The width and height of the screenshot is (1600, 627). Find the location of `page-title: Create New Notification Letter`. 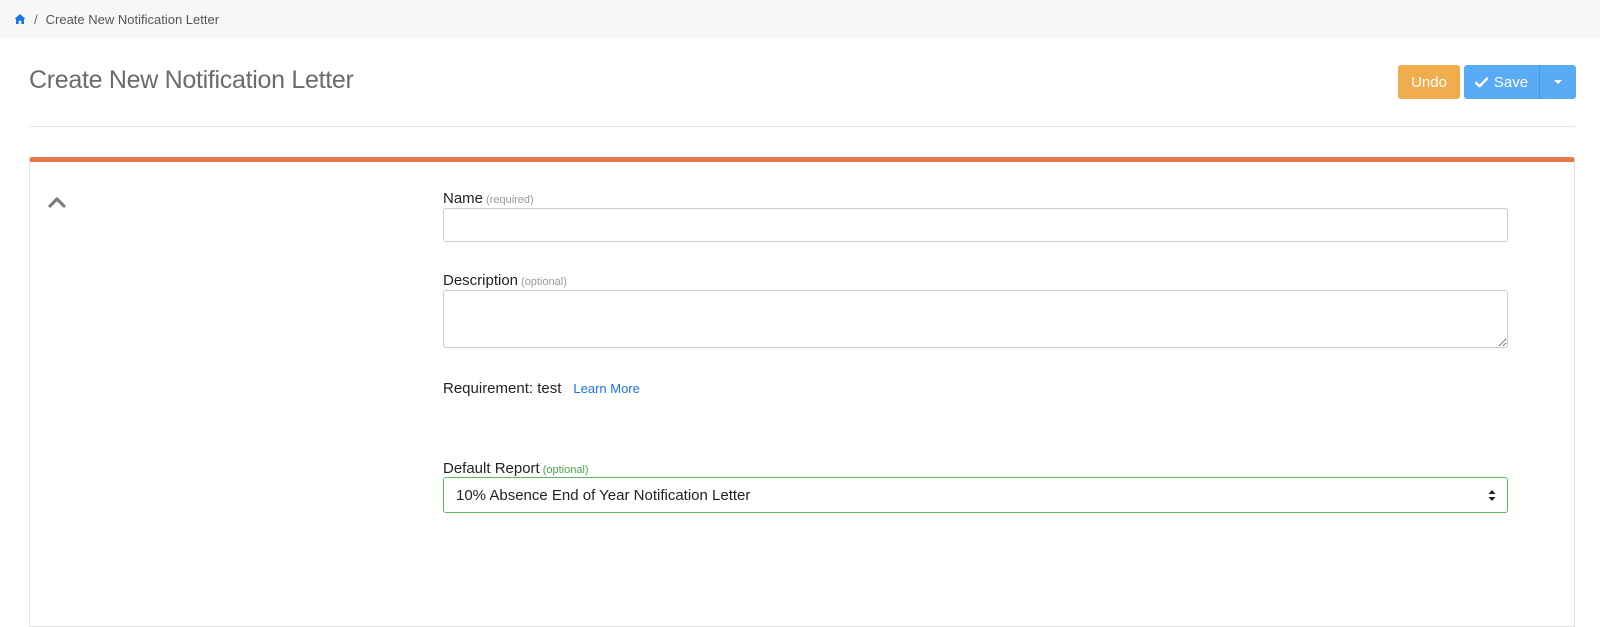

page-title: Create New Notification Letter is located at coordinates (191, 80).